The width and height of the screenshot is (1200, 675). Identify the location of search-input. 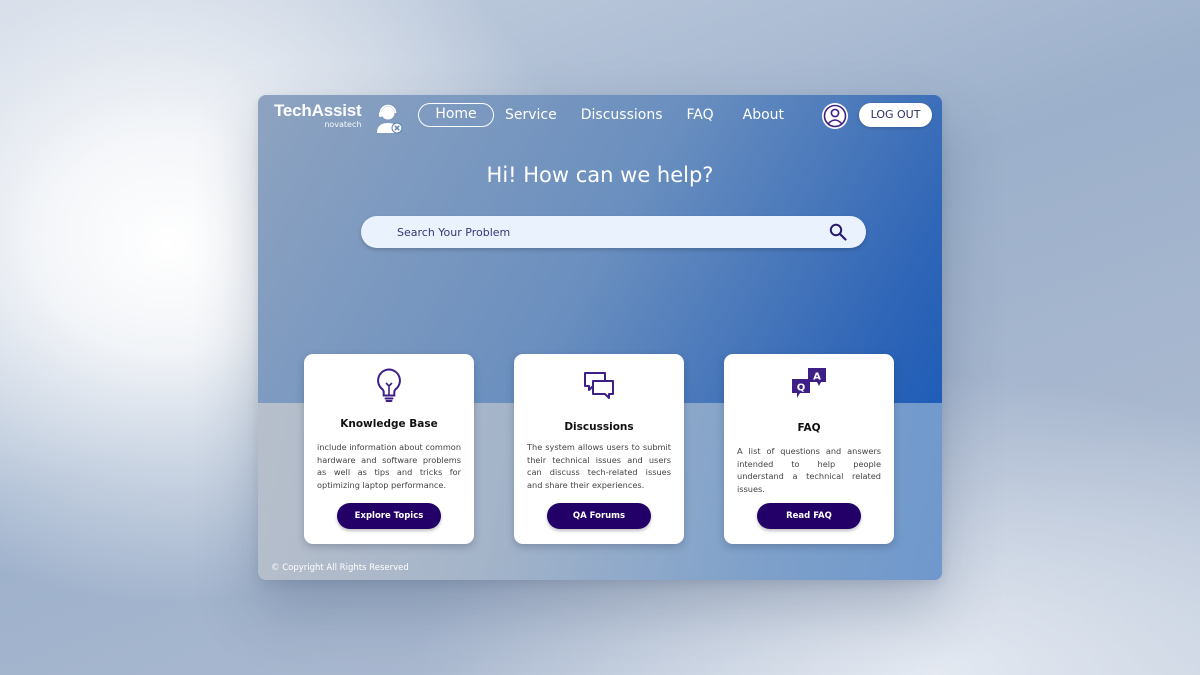
(607, 232).